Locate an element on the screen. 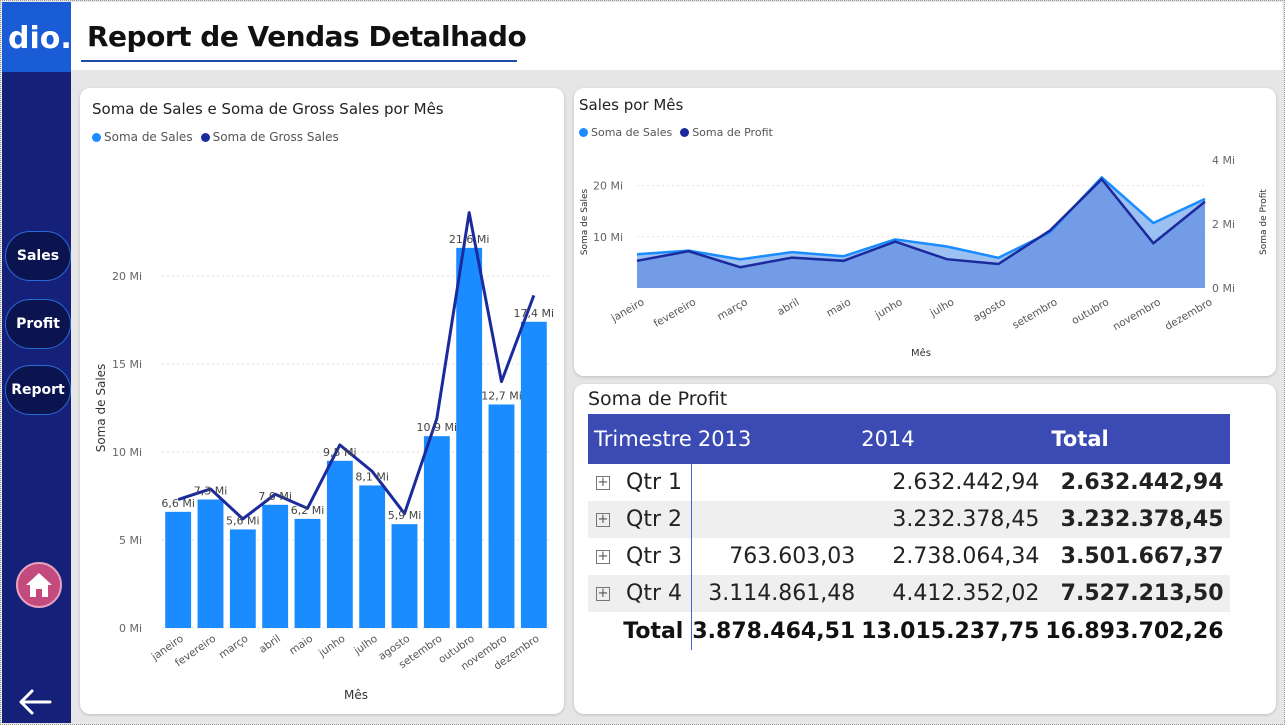  data-label: 6,2 Mi is located at coordinates (308, 510).